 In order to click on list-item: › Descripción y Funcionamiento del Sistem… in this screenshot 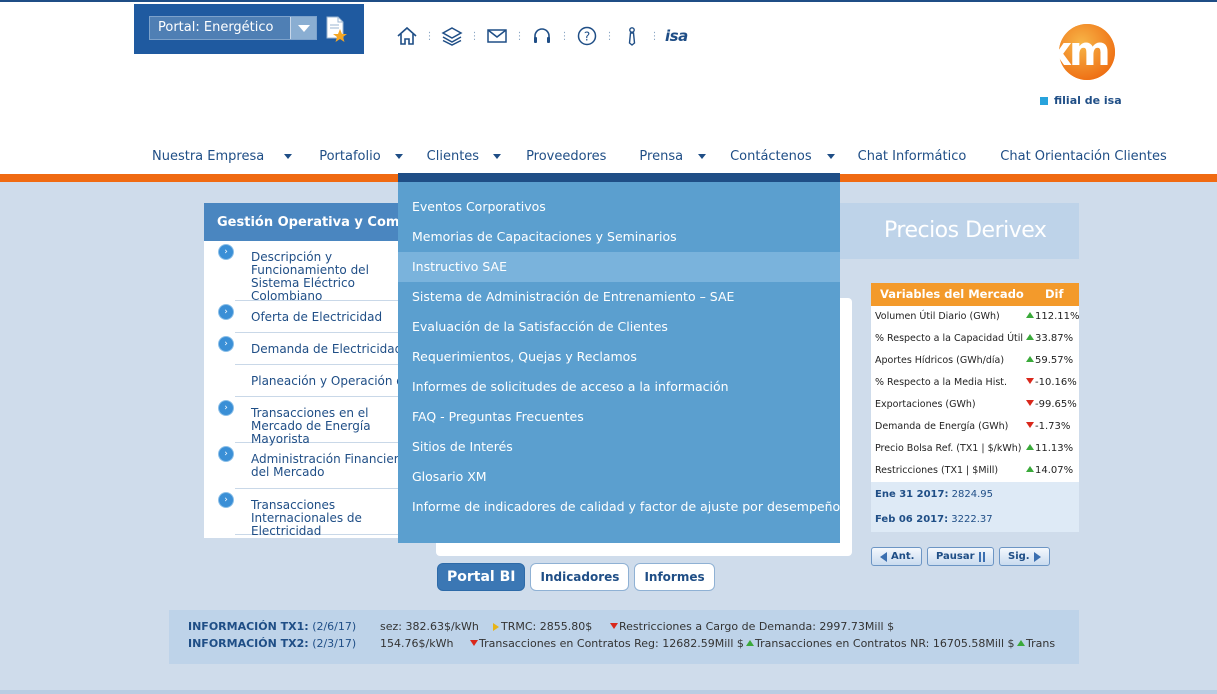, I will do `click(314, 272)`.